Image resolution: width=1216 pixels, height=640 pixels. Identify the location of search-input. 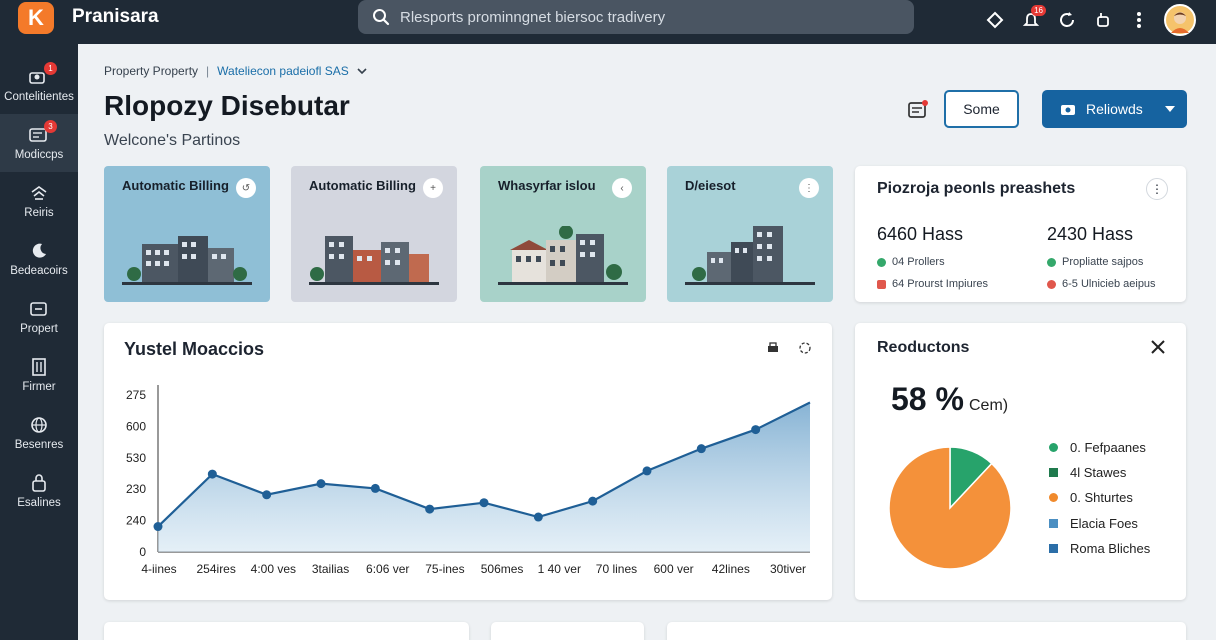
(640, 17).